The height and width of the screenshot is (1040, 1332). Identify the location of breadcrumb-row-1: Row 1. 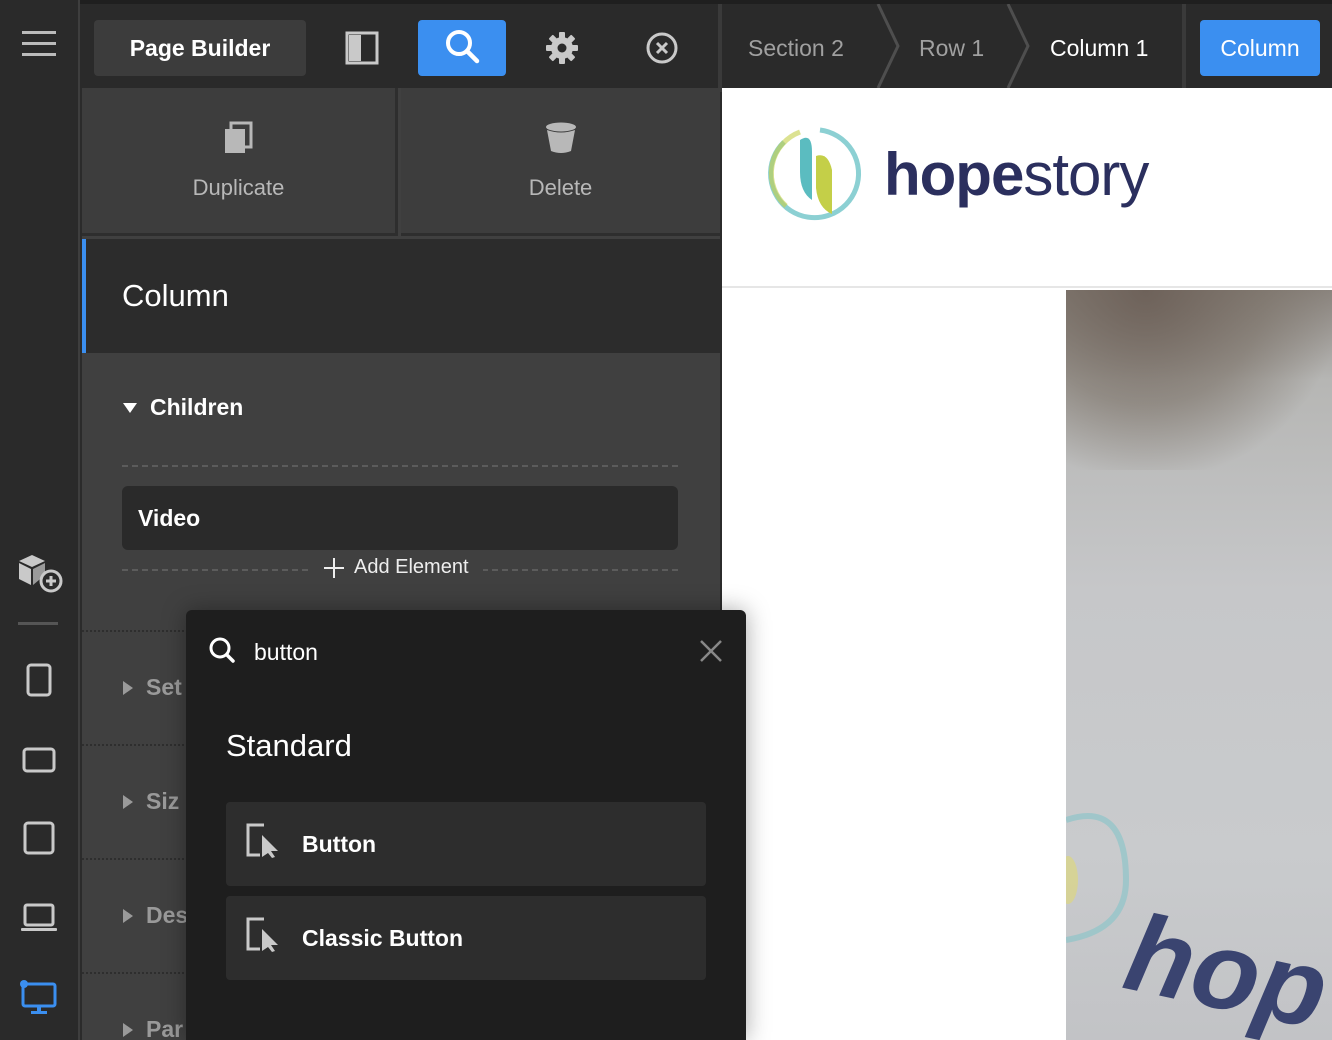
(951, 48).